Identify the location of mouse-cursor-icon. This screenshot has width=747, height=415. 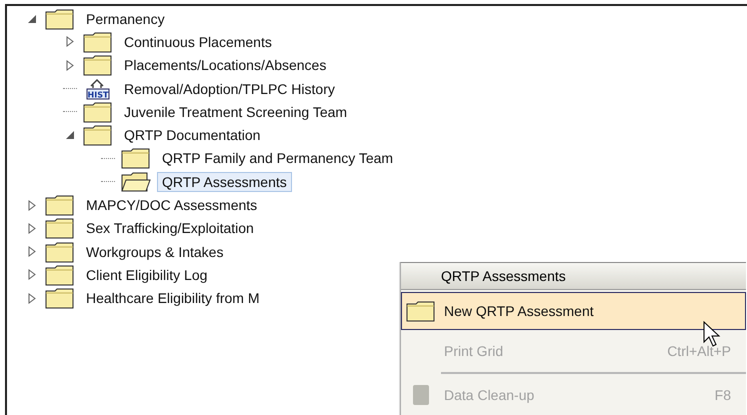
(712, 334).